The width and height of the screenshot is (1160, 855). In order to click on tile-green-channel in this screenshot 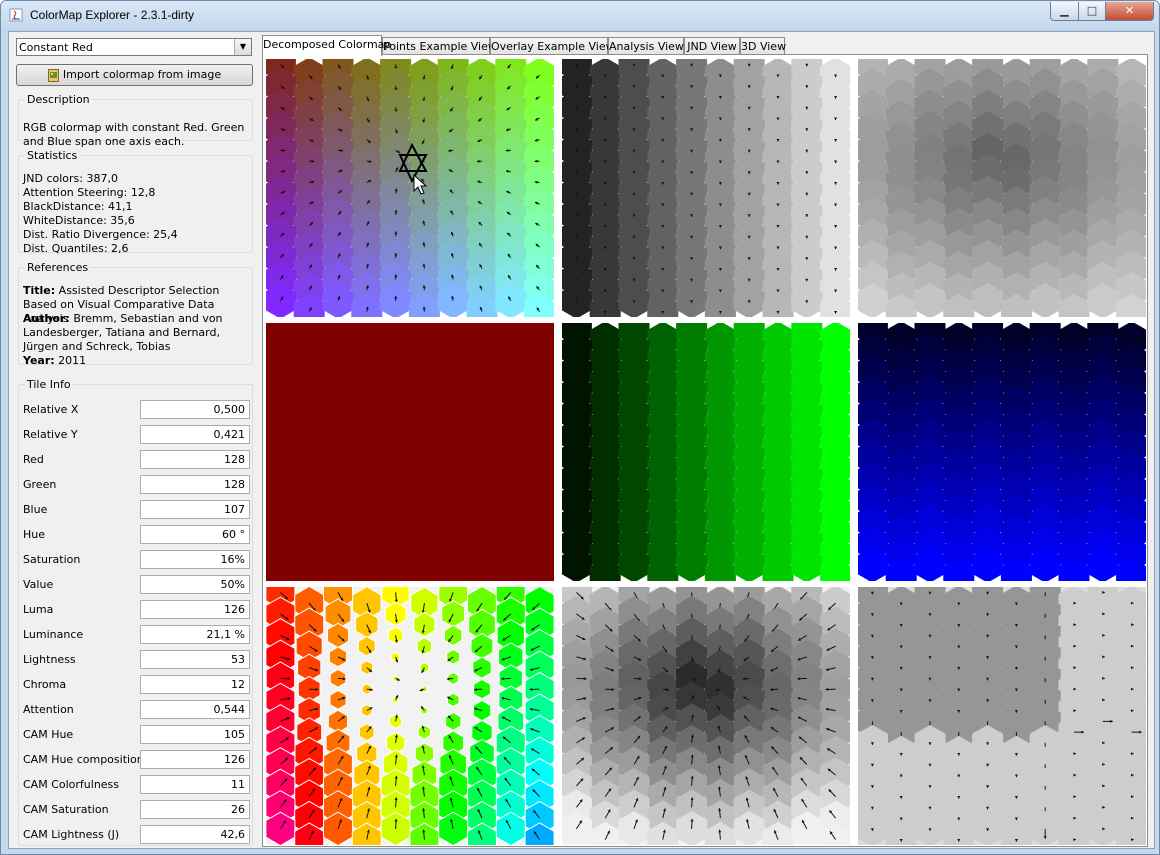, I will do `click(706, 452)`.